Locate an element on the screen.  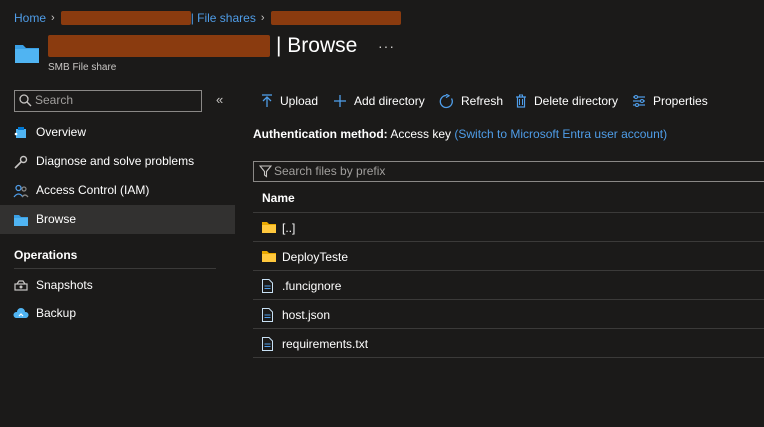
sidebar-item-label: Snapshots is located at coordinates (64, 285).